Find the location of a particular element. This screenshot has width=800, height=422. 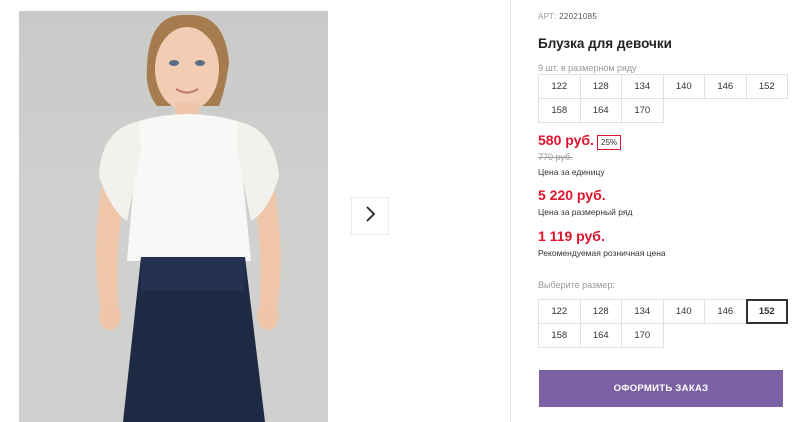

row-size-cell: 122 is located at coordinates (559, 86).